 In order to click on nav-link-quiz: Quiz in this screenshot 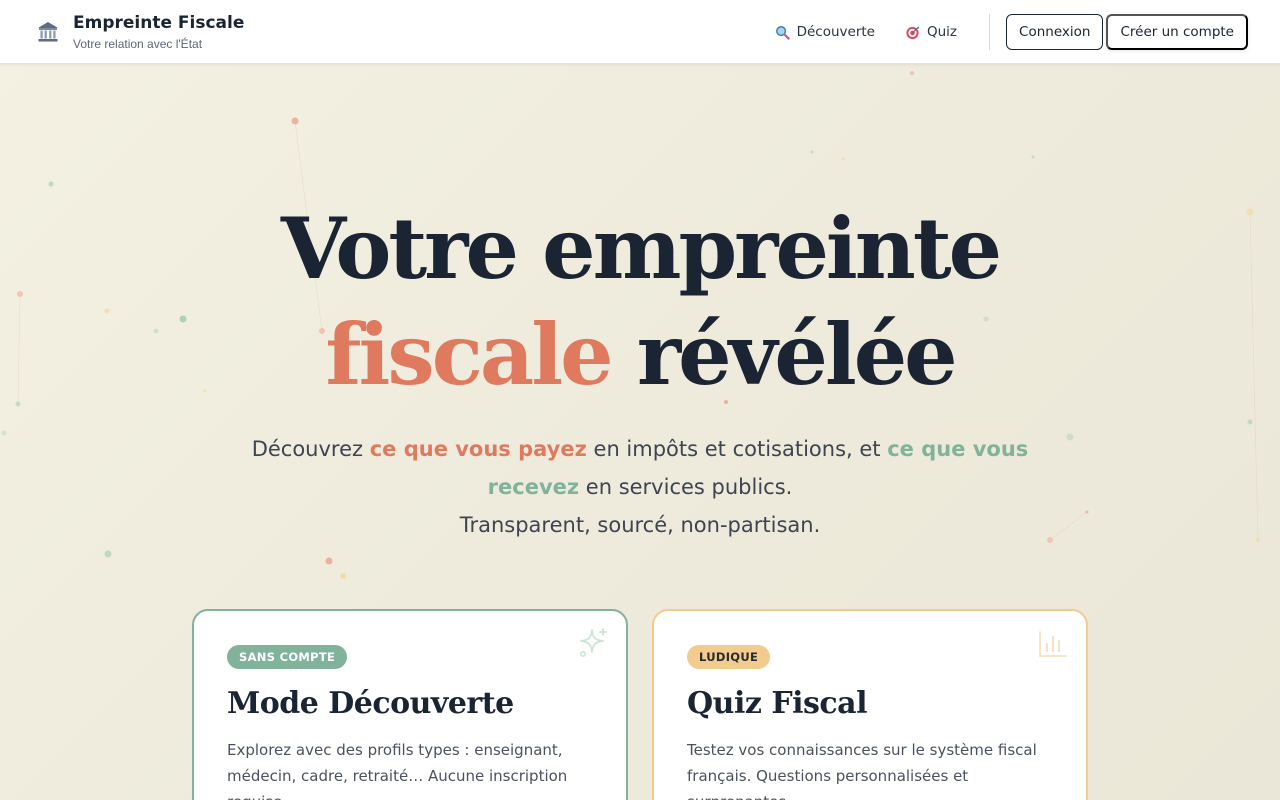, I will do `click(931, 32)`.